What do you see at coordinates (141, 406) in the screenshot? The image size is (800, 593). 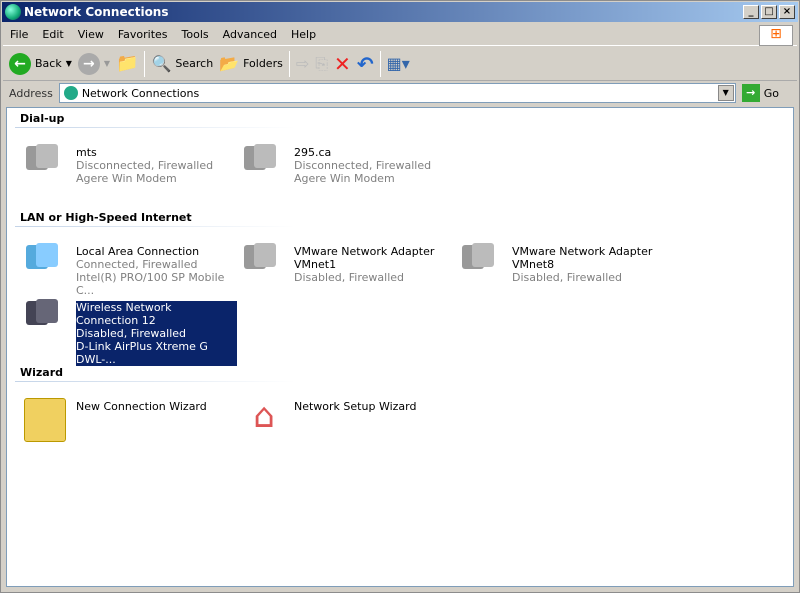 I see `wizard-name: New Connection Wizard` at bounding box center [141, 406].